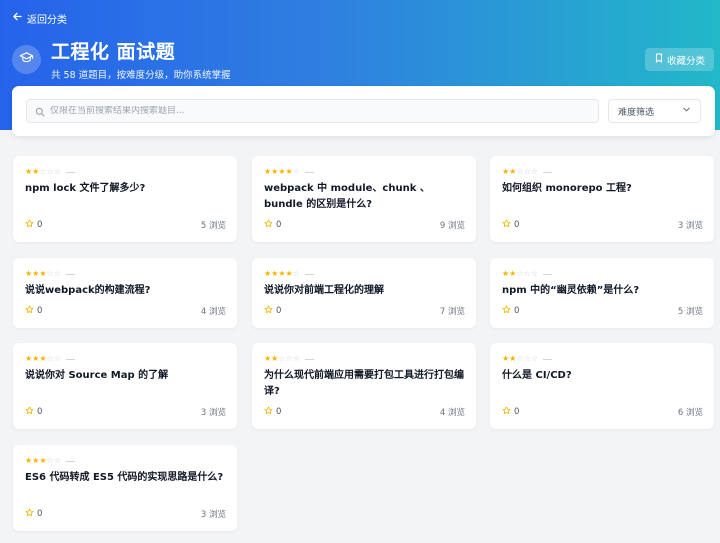  What do you see at coordinates (347, 196) in the screenshot?
I see `question-title: webpack 中 module、chunk 、bundle 的区别是什么?` at bounding box center [347, 196].